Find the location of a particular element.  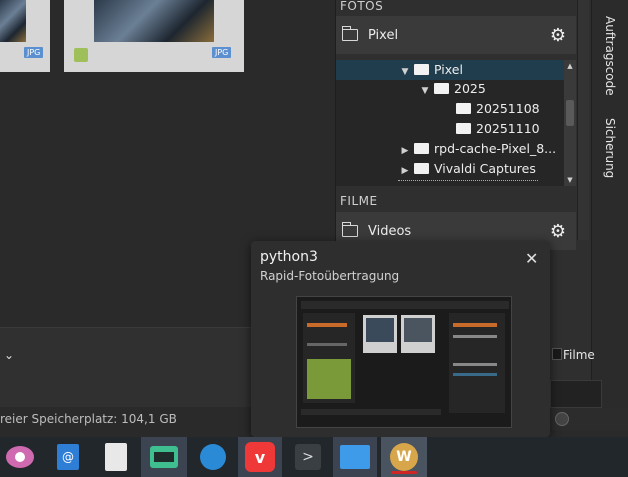

tree-item-label: 20251108 is located at coordinates (508, 108).